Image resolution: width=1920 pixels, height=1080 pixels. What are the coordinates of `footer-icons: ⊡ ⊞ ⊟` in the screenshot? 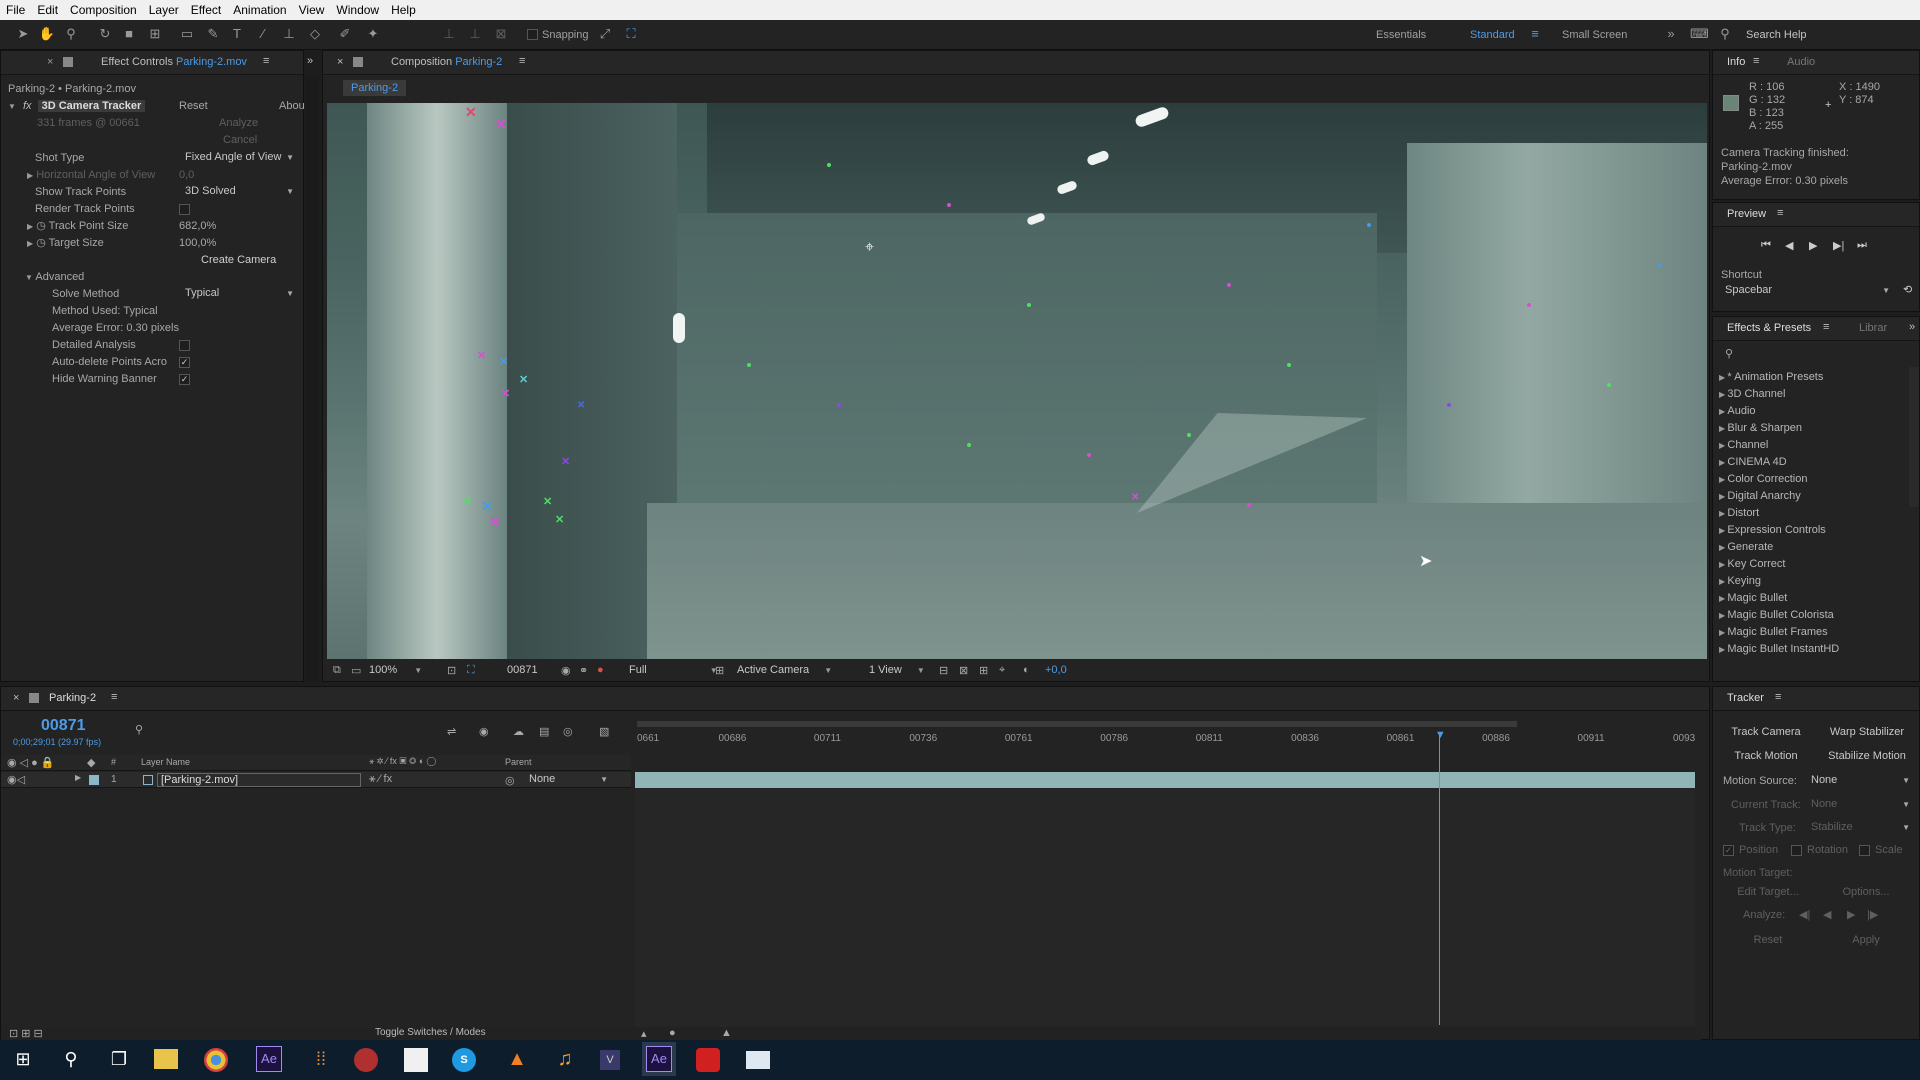 It's located at (26, 1033).